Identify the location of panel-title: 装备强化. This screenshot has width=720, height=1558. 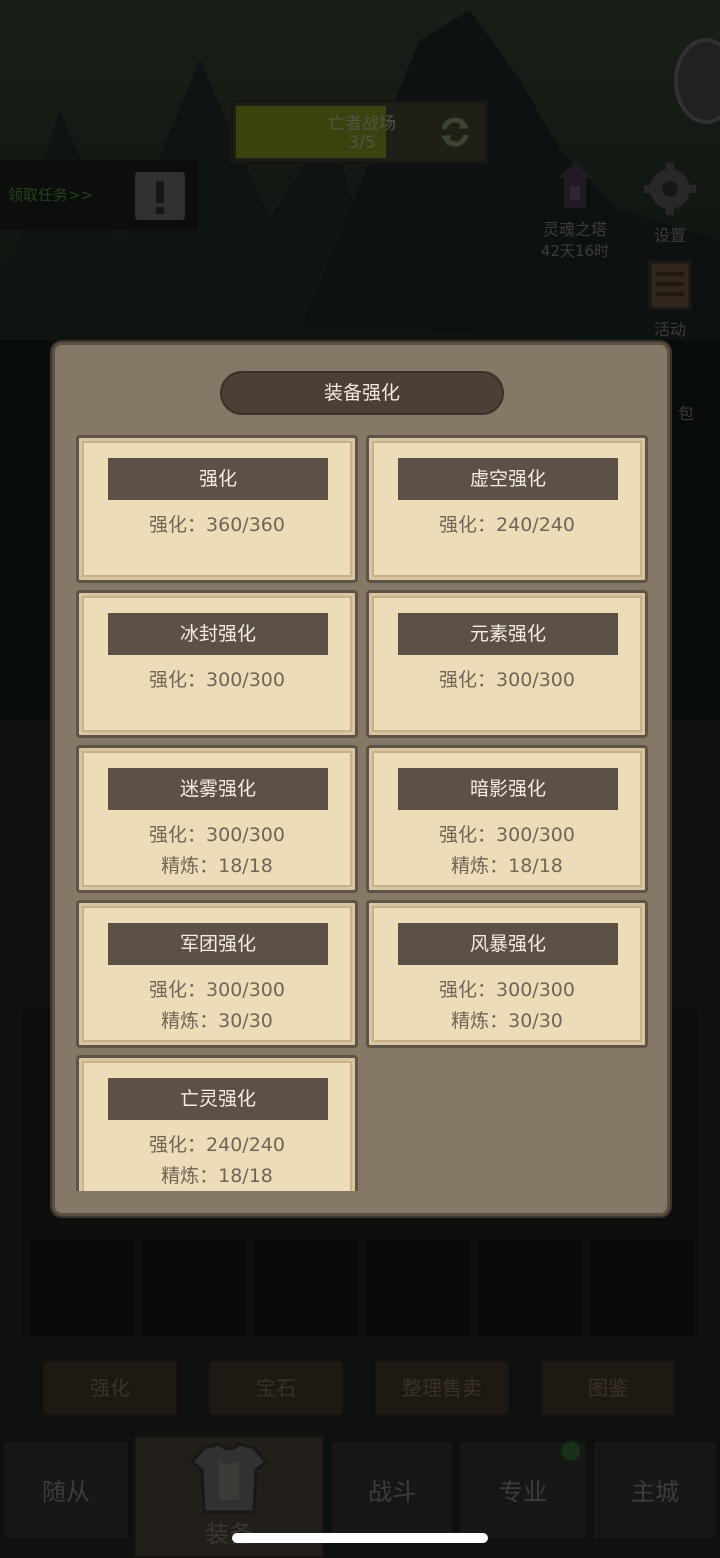
(361, 393).